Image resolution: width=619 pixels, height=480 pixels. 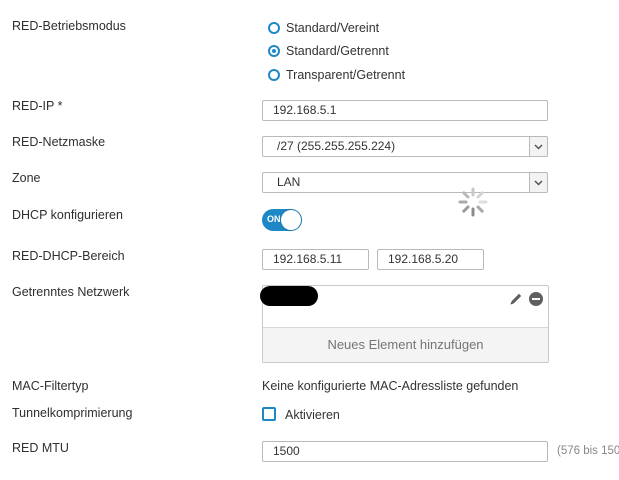 I want to click on label-mac-filter: MAC-Filtertyp, so click(x=50, y=386).